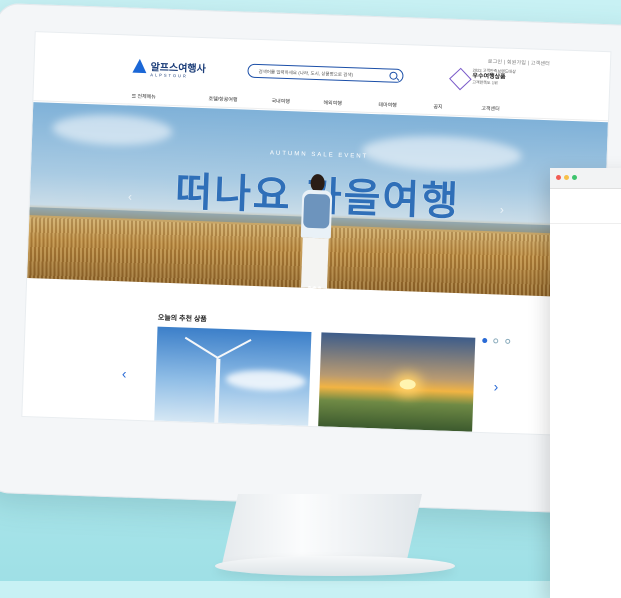  What do you see at coordinates (233, 376) in the screenshot?
I see `product-card-wind-turbine` at bounding box center [233, 376].